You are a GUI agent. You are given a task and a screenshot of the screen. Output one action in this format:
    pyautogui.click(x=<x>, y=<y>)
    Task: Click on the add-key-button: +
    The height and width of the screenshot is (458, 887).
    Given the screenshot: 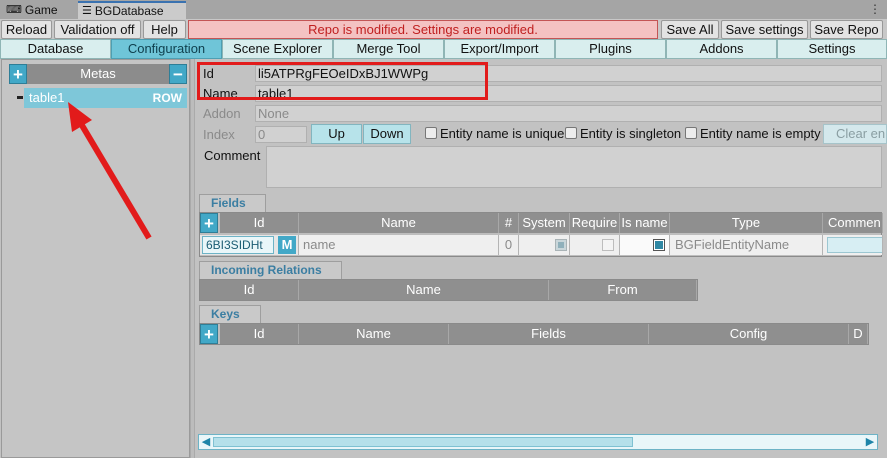 What is the action you would take?
    pyautogui.click(x=209, y=334)
    